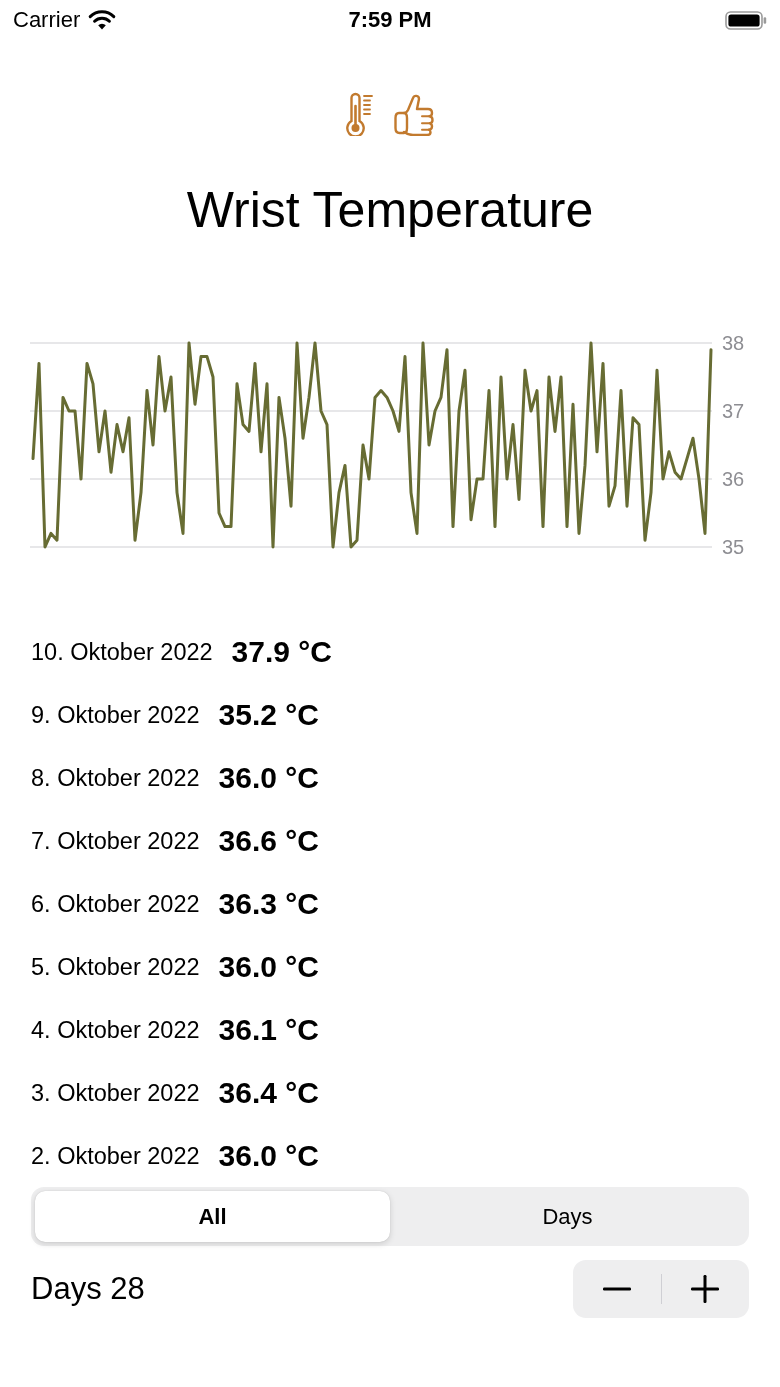 This screenshot has height=1387, width=780. I want to click on time-label: 7:59 PM, so click(390, 20).